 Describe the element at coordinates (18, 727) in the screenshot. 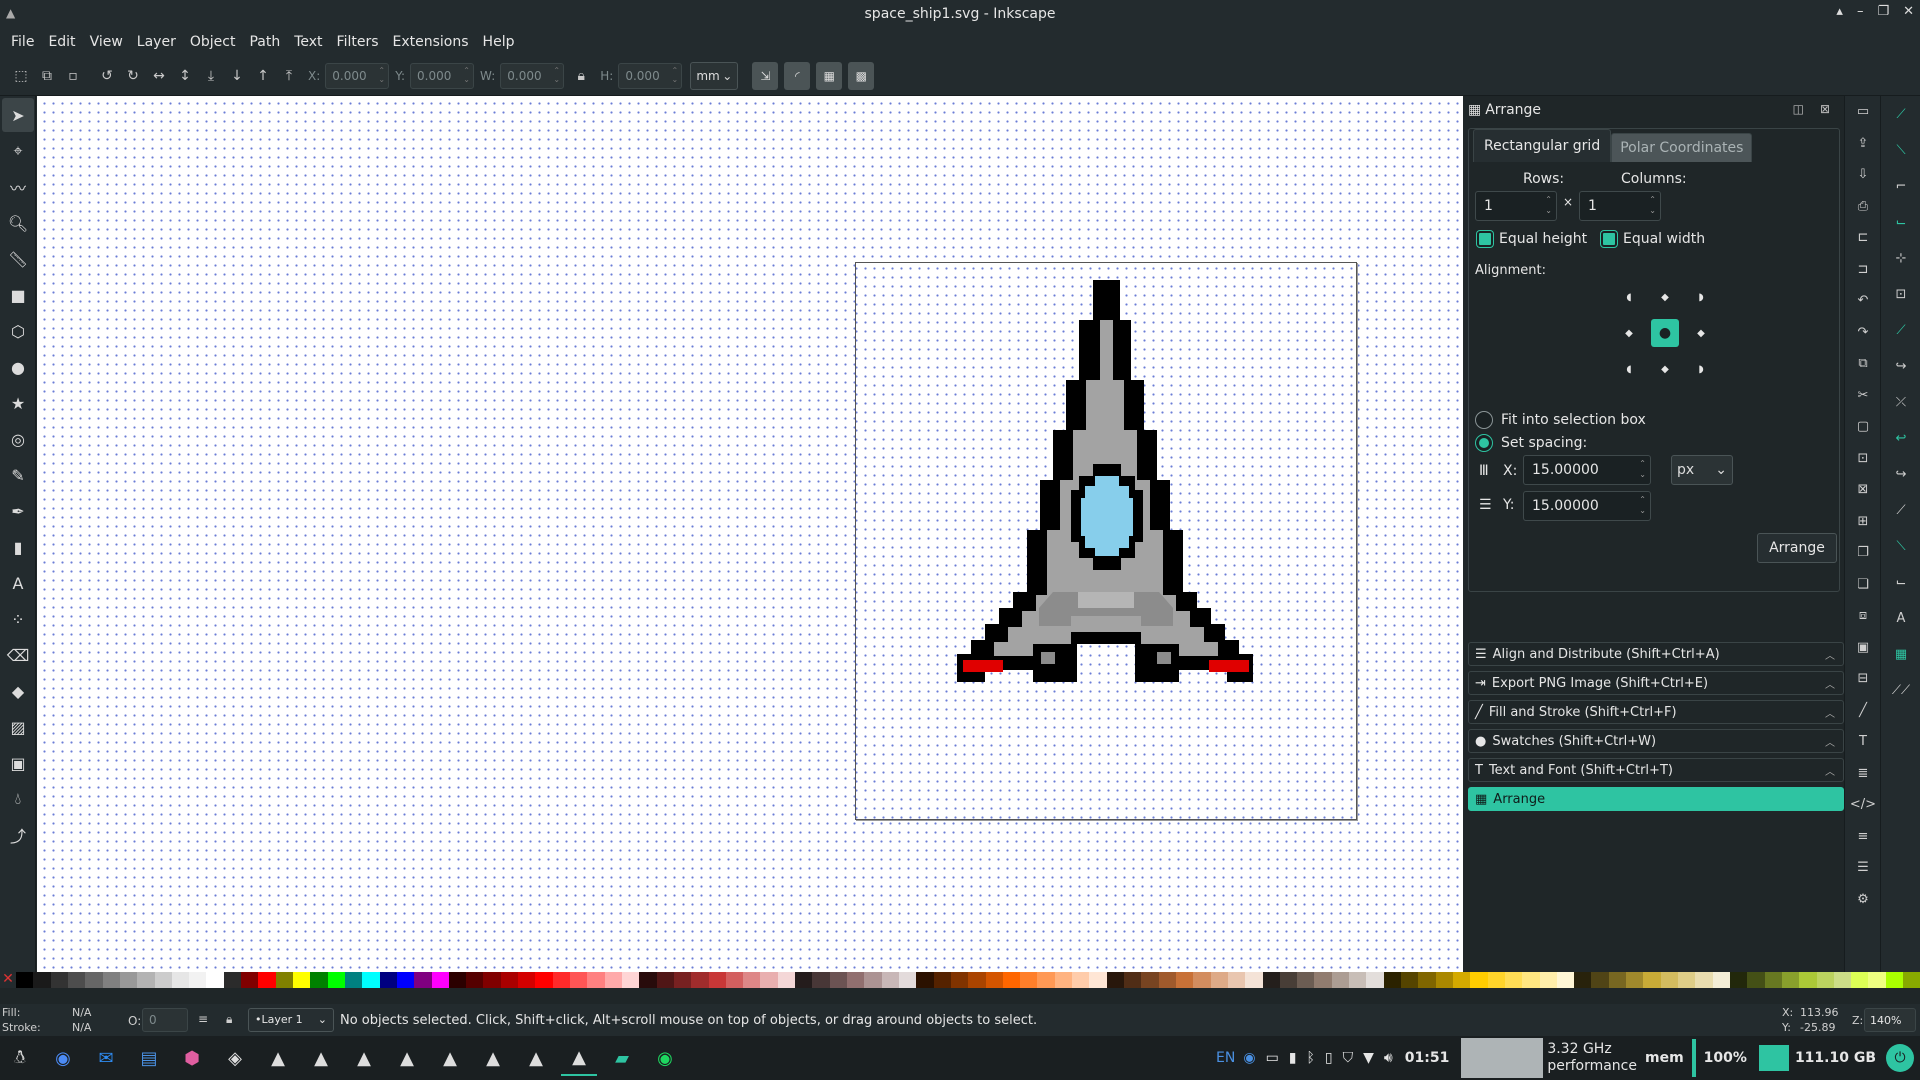

I see `gradient-tool-icon: ▨` at that location.